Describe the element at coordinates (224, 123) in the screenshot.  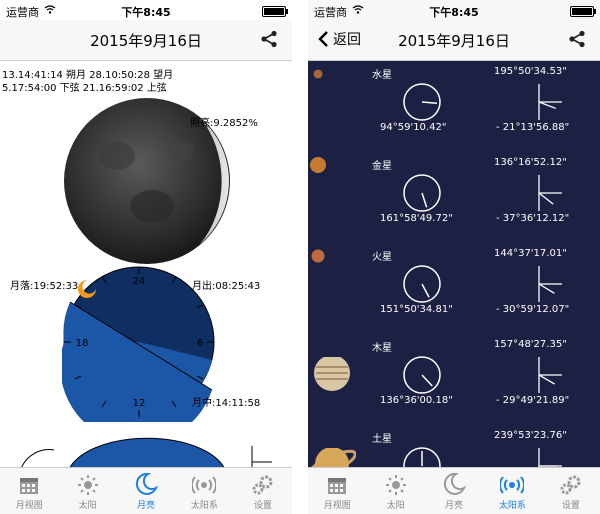
I see `illumination-label: 照亮:9.2852%` at that location.